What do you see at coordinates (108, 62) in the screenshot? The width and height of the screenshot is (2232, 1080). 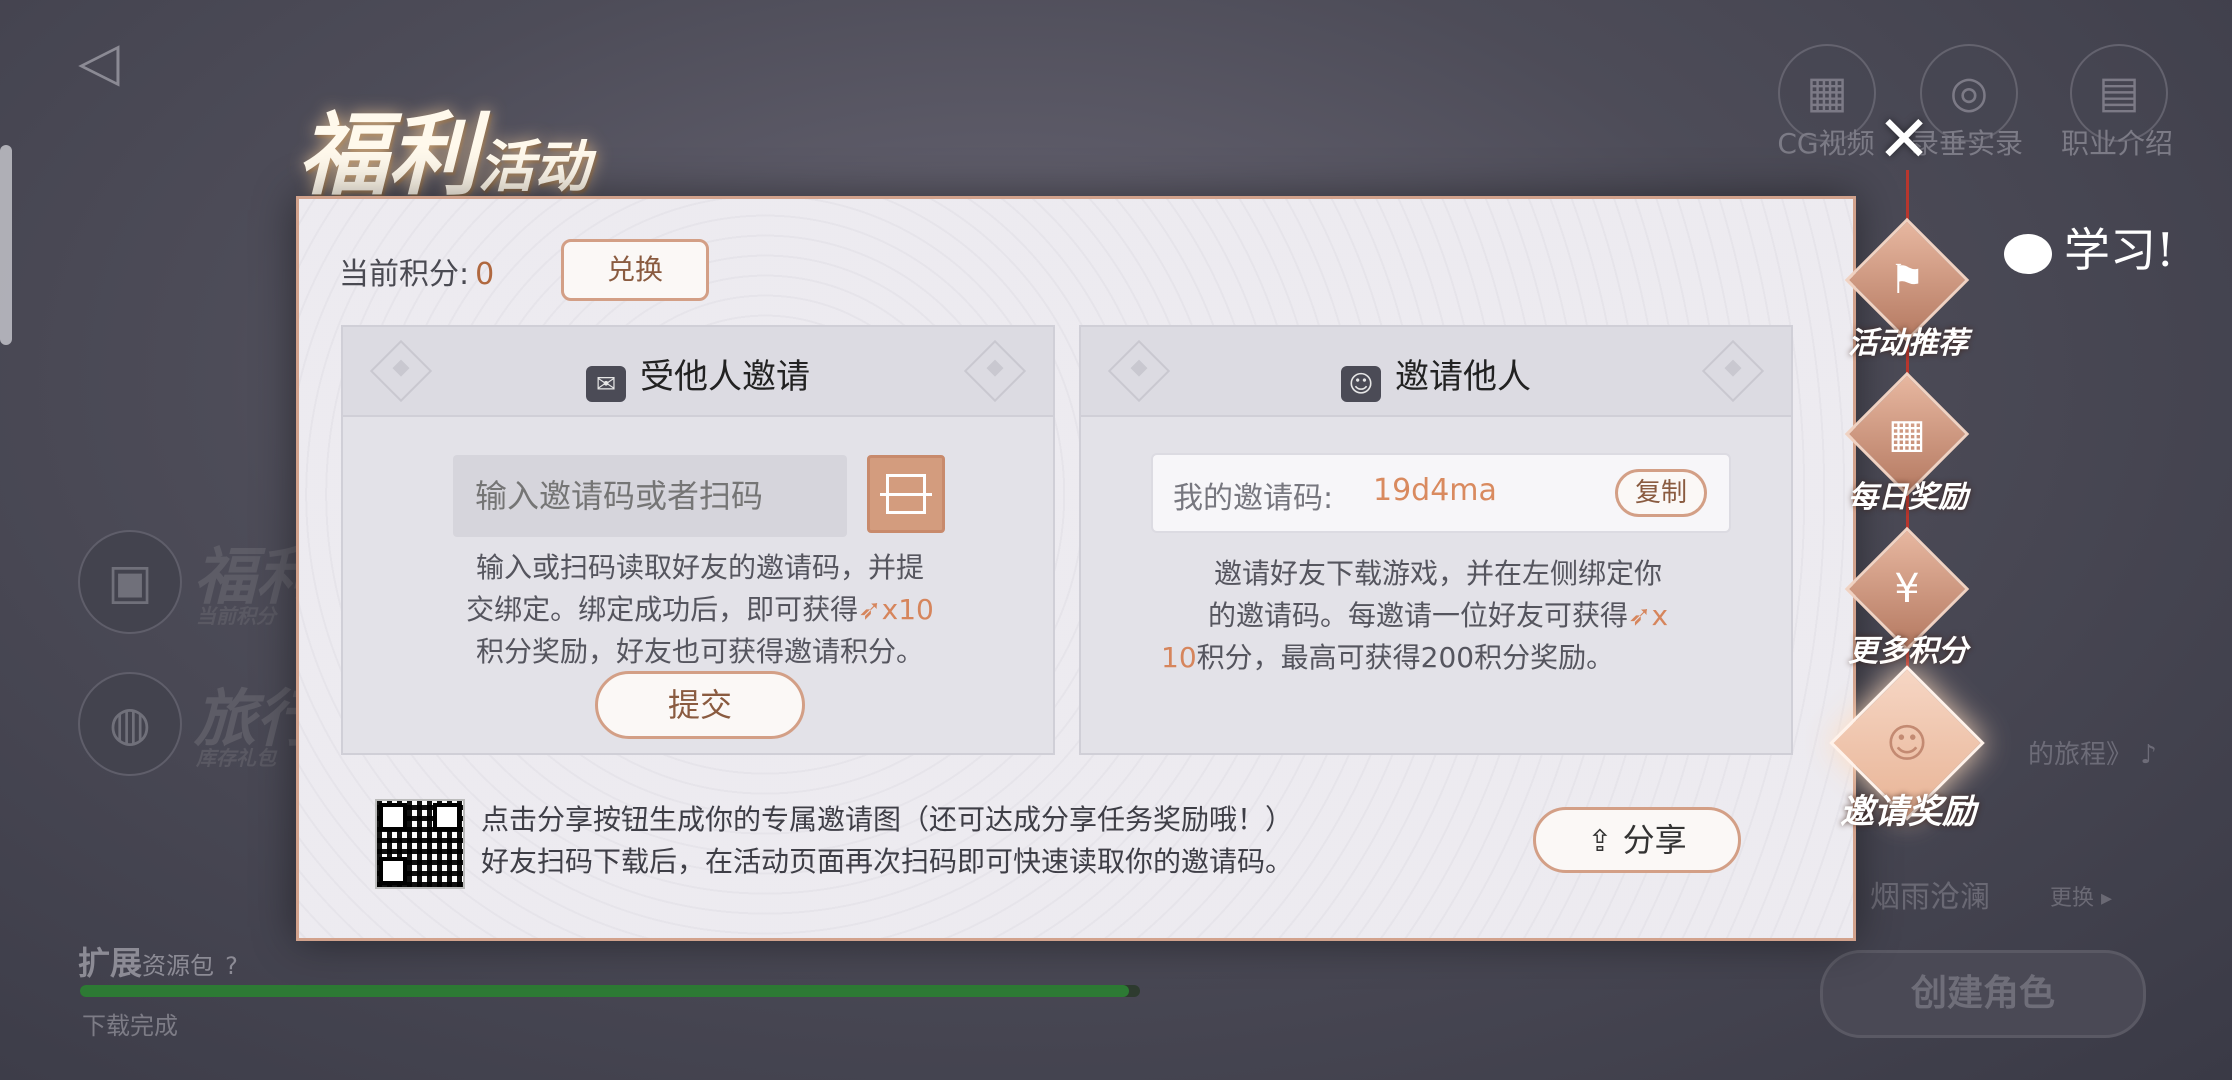 I see `back-icon: ◁` at bounding box center [108, 62].